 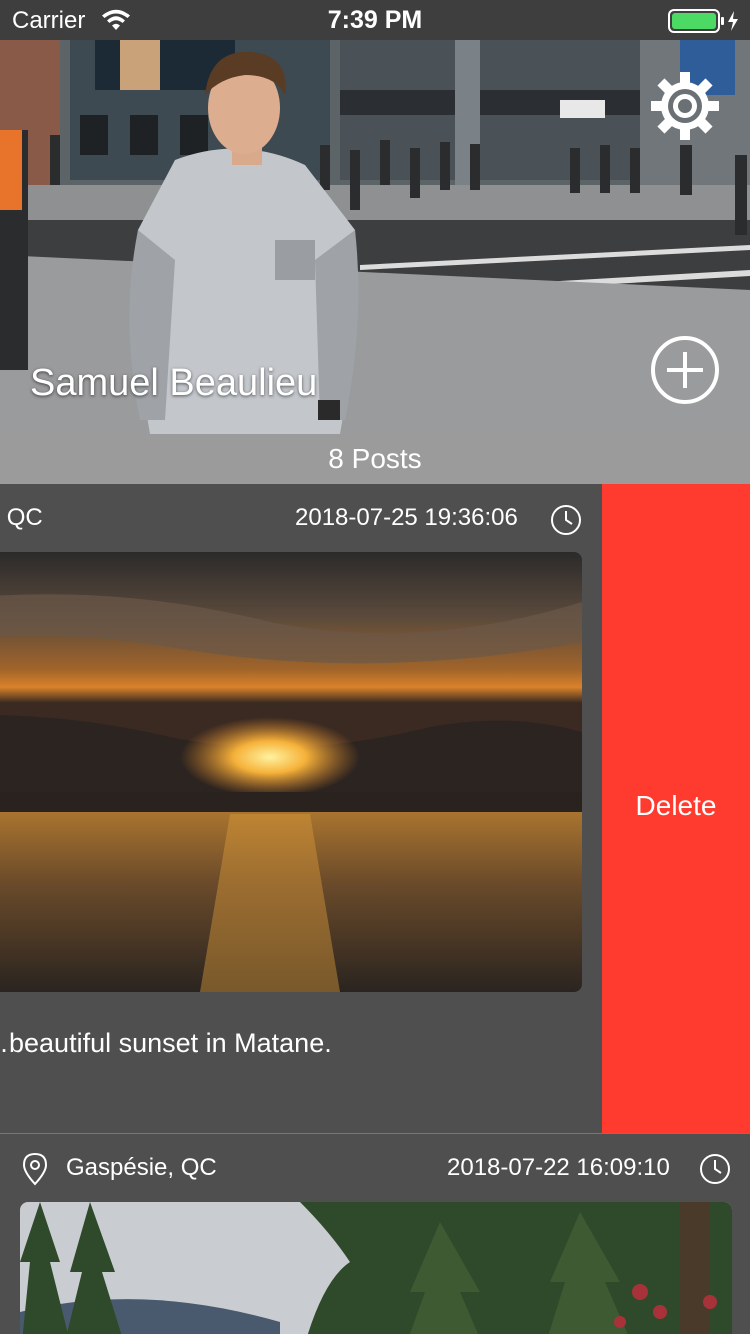 What do you see at coordinates (406, 517) in the screenshot?
I see `post-date: 2018-07-25 19:36:06` at bounding box center [406, 517].